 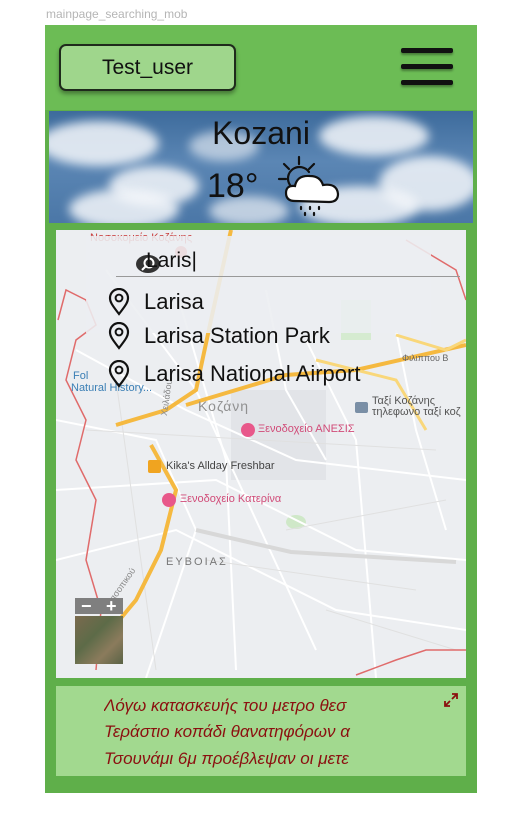 I want to click on zoom-in-button: +, so click(x=111, y=606).